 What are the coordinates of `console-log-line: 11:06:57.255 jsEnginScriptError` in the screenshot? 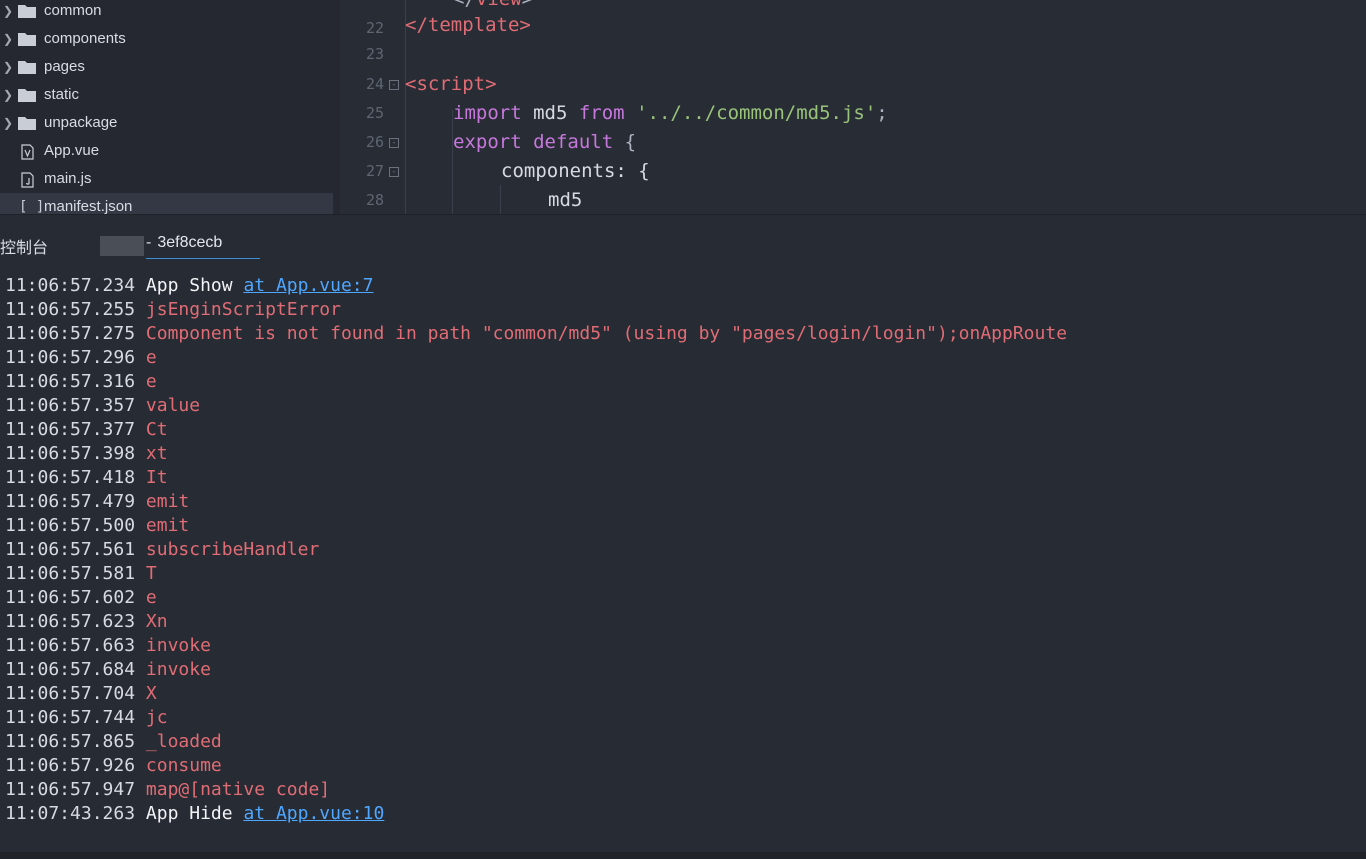 It's located at (173, 310).